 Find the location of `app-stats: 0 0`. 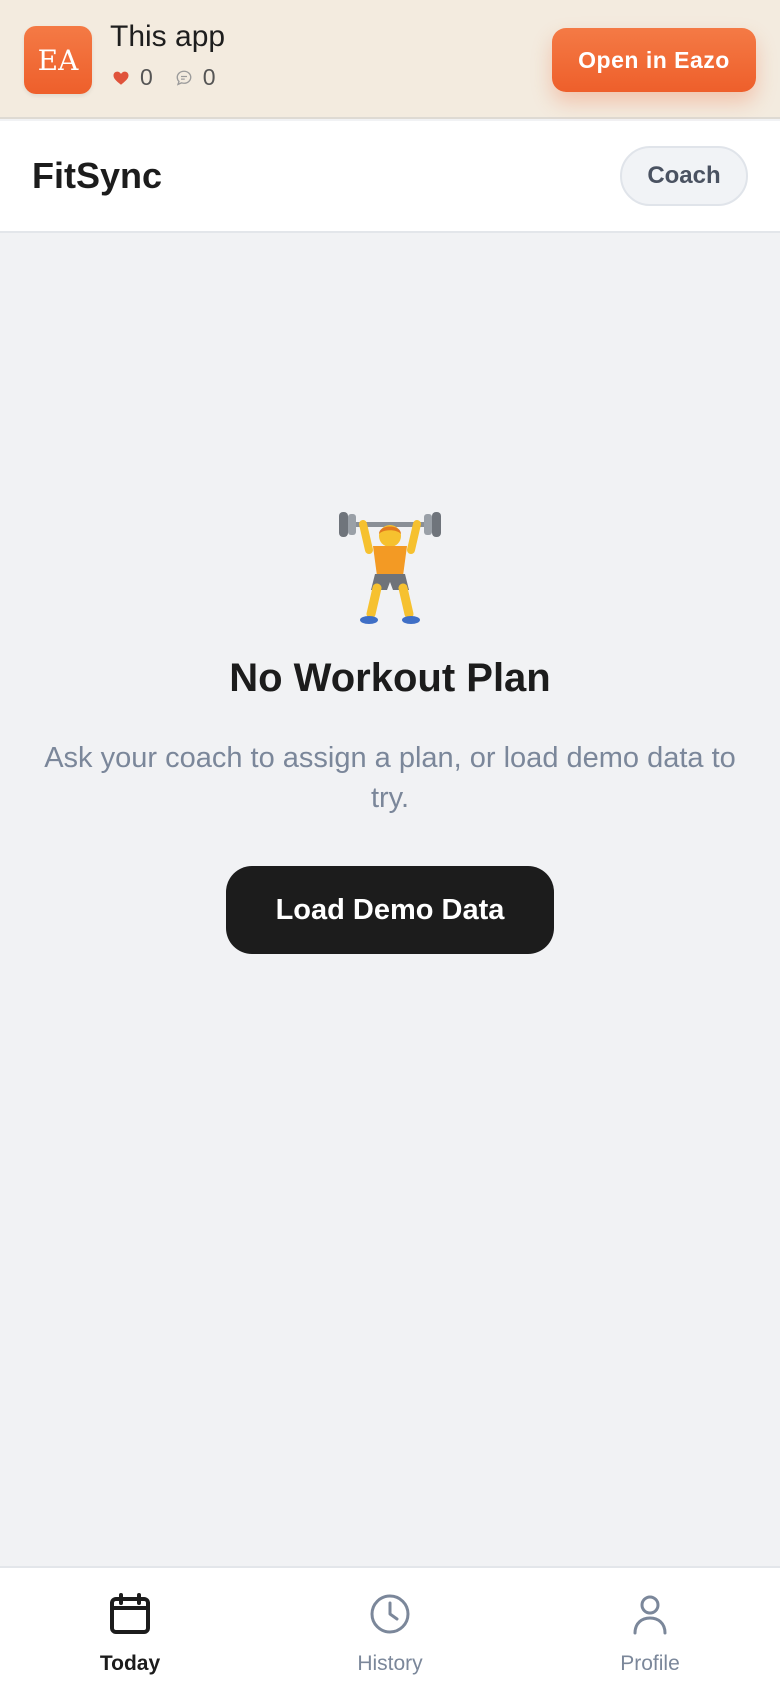

app-stats: 0 0 is located at coordinates (175, 77).